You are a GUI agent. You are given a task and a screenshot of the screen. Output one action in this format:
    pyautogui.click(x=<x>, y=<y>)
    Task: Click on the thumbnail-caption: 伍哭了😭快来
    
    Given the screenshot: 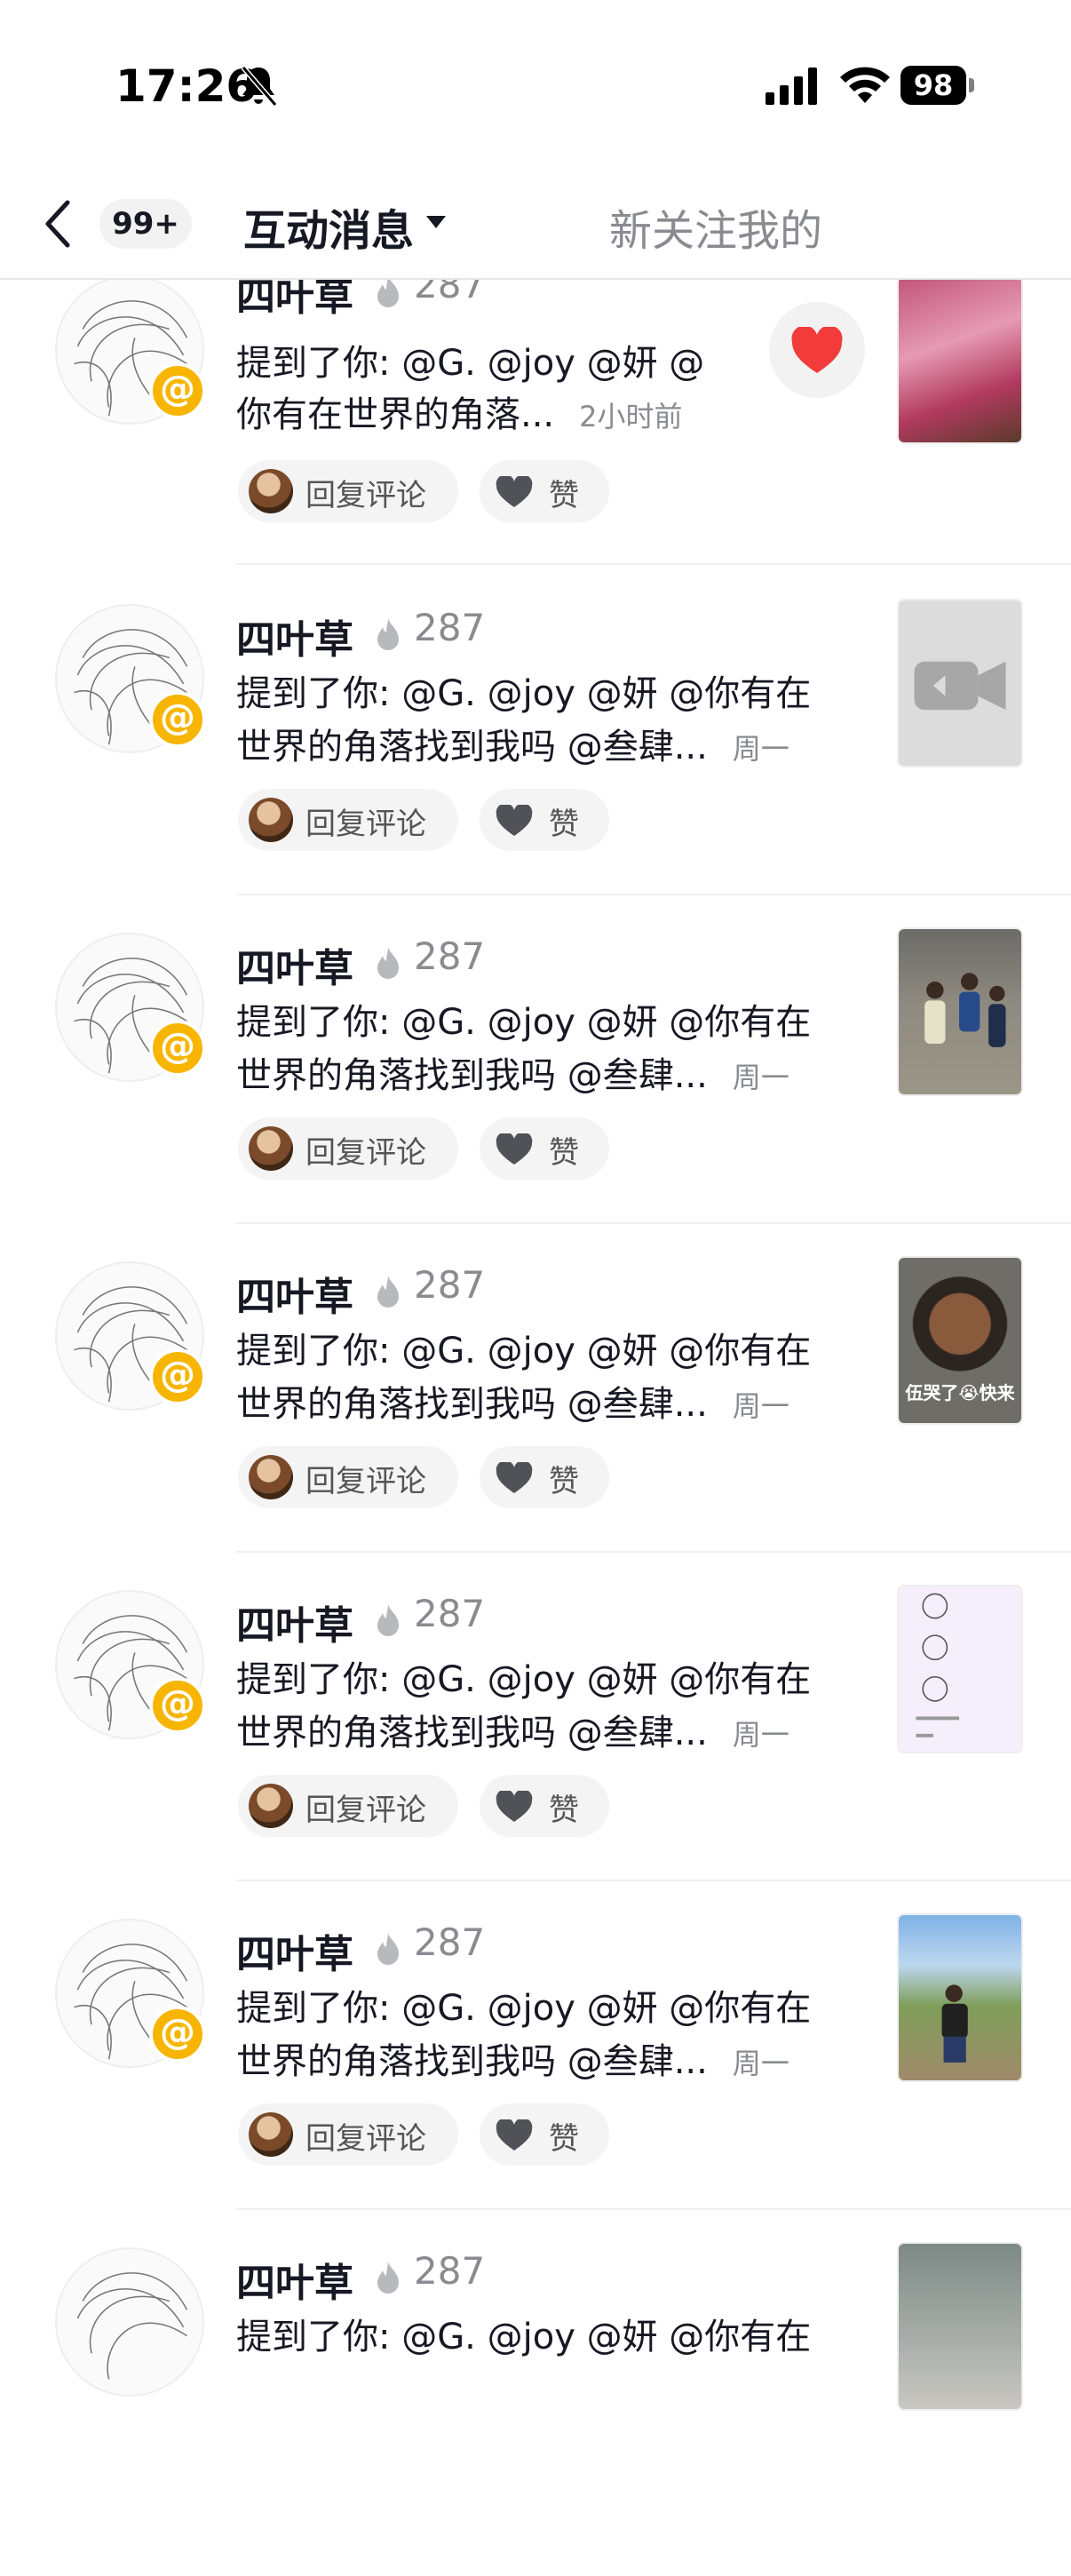 What is the action you would take?
    pyautogui.click(x=960, y=1392)
    